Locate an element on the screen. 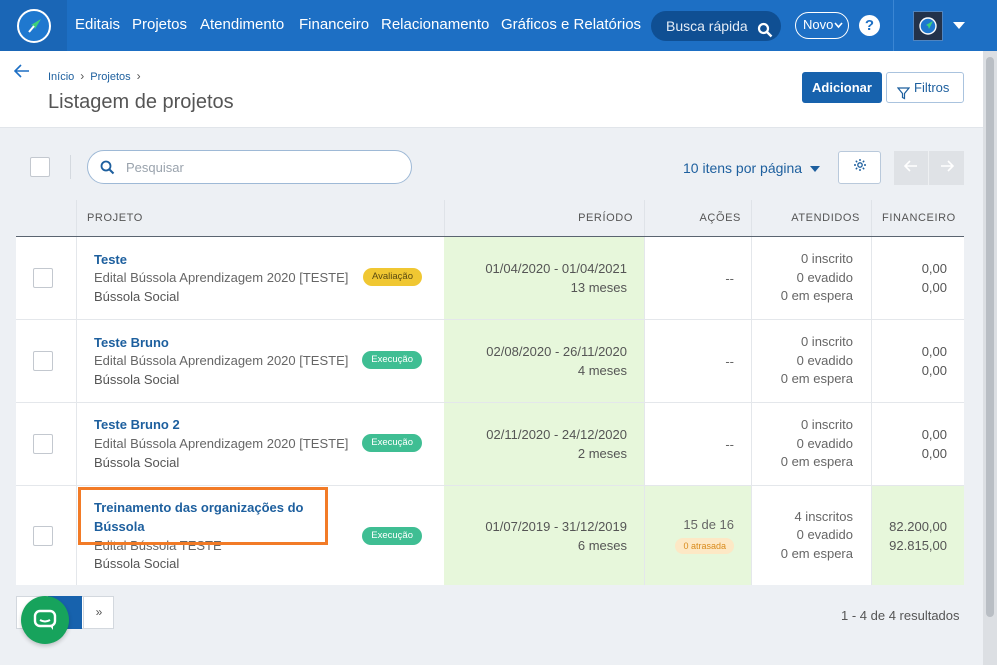 The width and height of the screenshot is (997, 665). select-all-checkbox is located at coordinates (40, 167).